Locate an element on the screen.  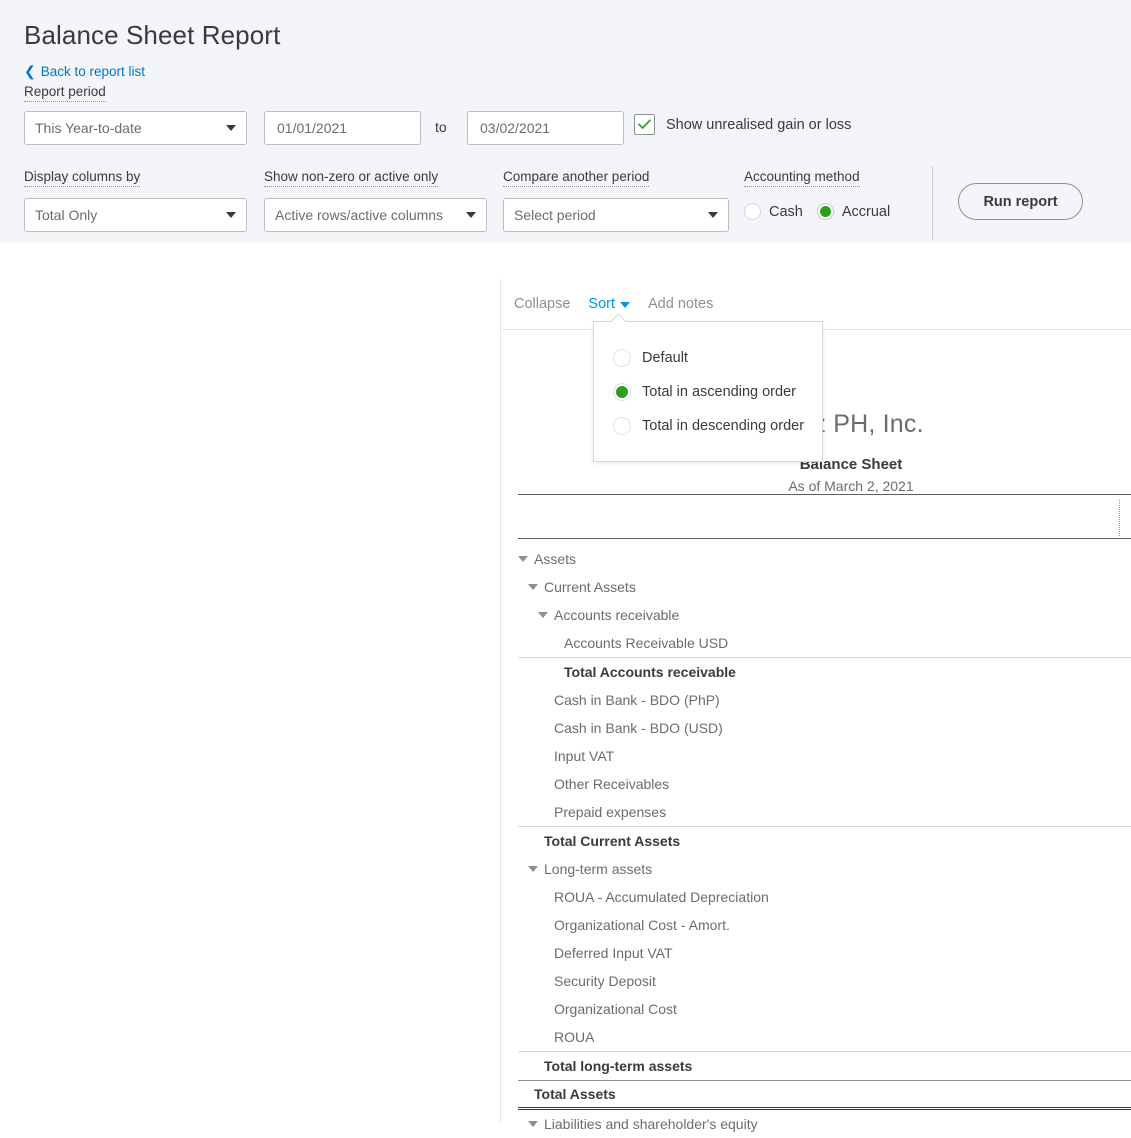
run-report-button: Run report is located at coordinates (1020, 201).